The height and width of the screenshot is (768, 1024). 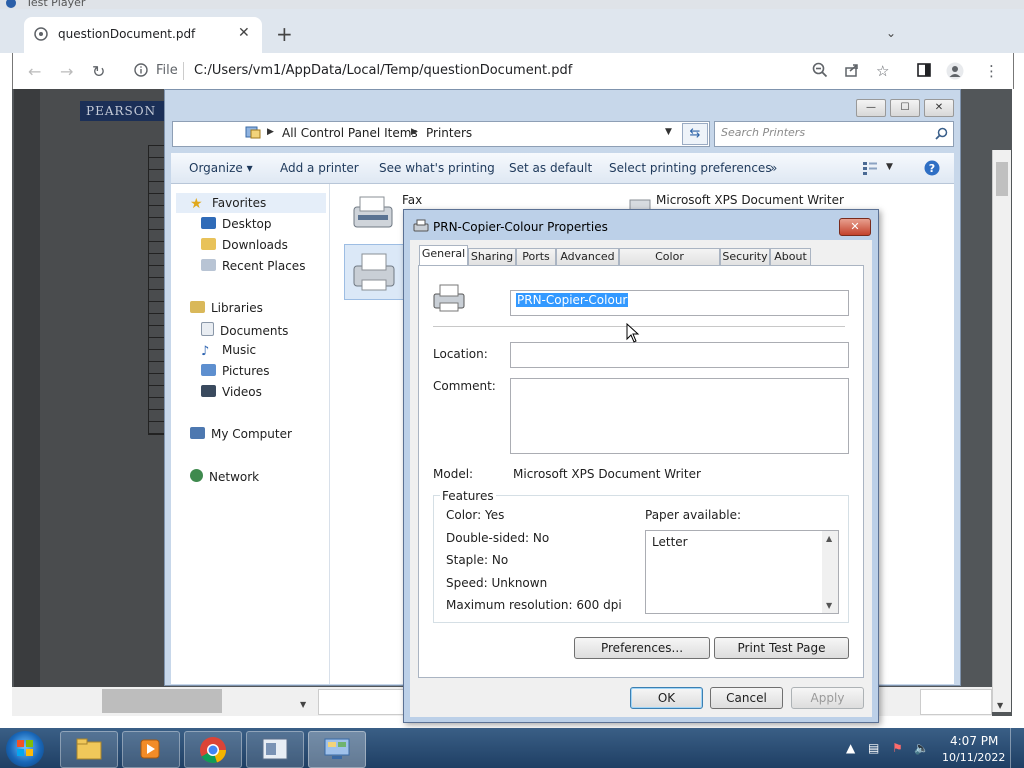 I want to click on nav-label: Libraries, so click(x=237, y=308).